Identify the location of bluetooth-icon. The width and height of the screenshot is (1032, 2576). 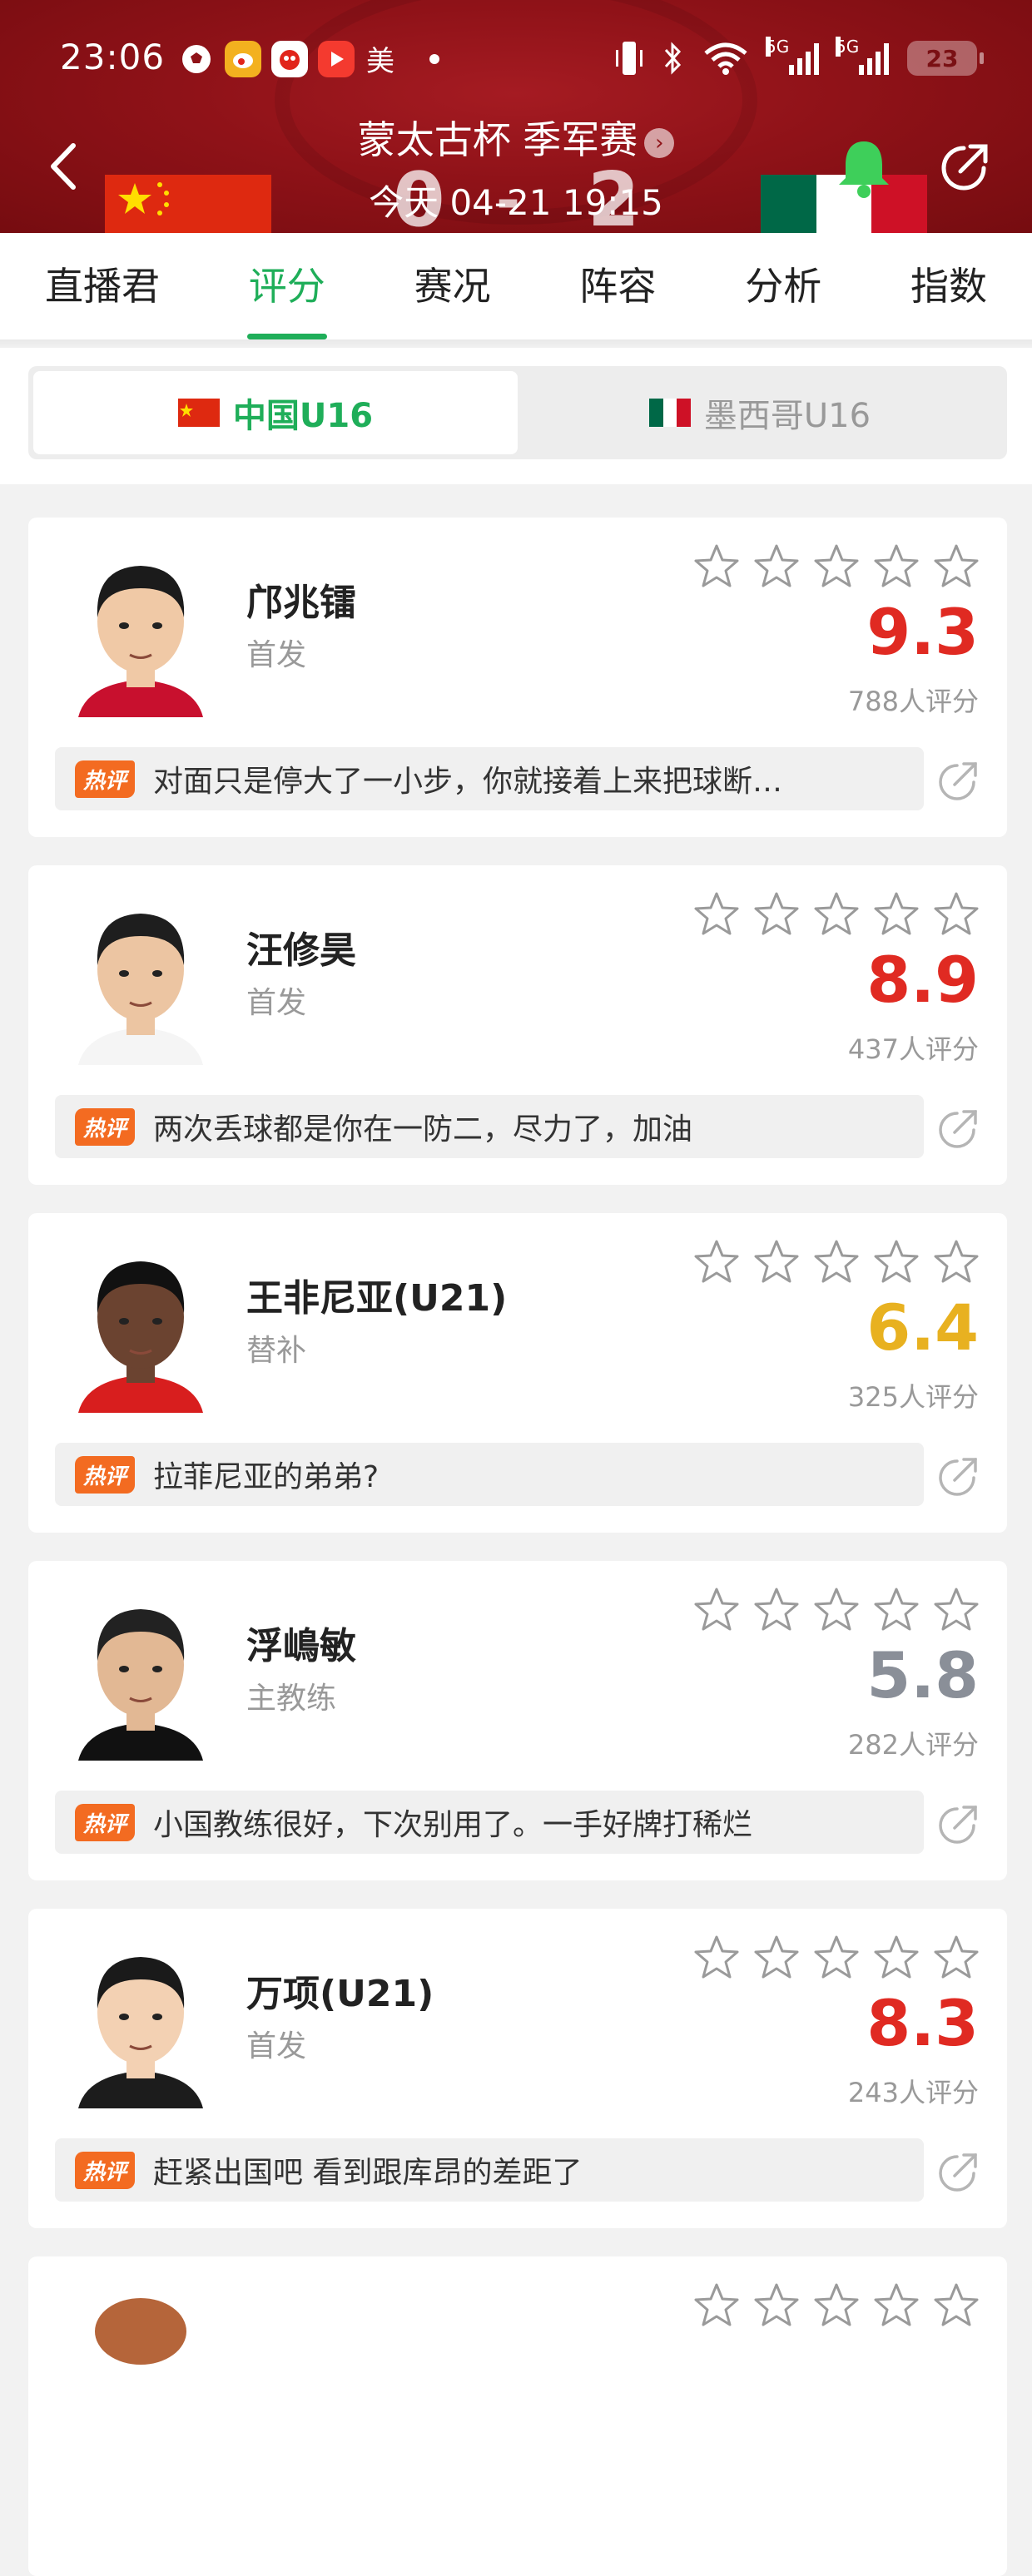
(673, 59).